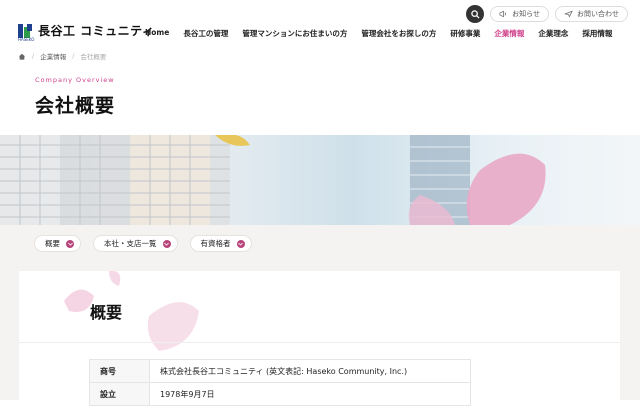  I want to click on breadcrumb-company-info: 企業情報, so click(53, 56).